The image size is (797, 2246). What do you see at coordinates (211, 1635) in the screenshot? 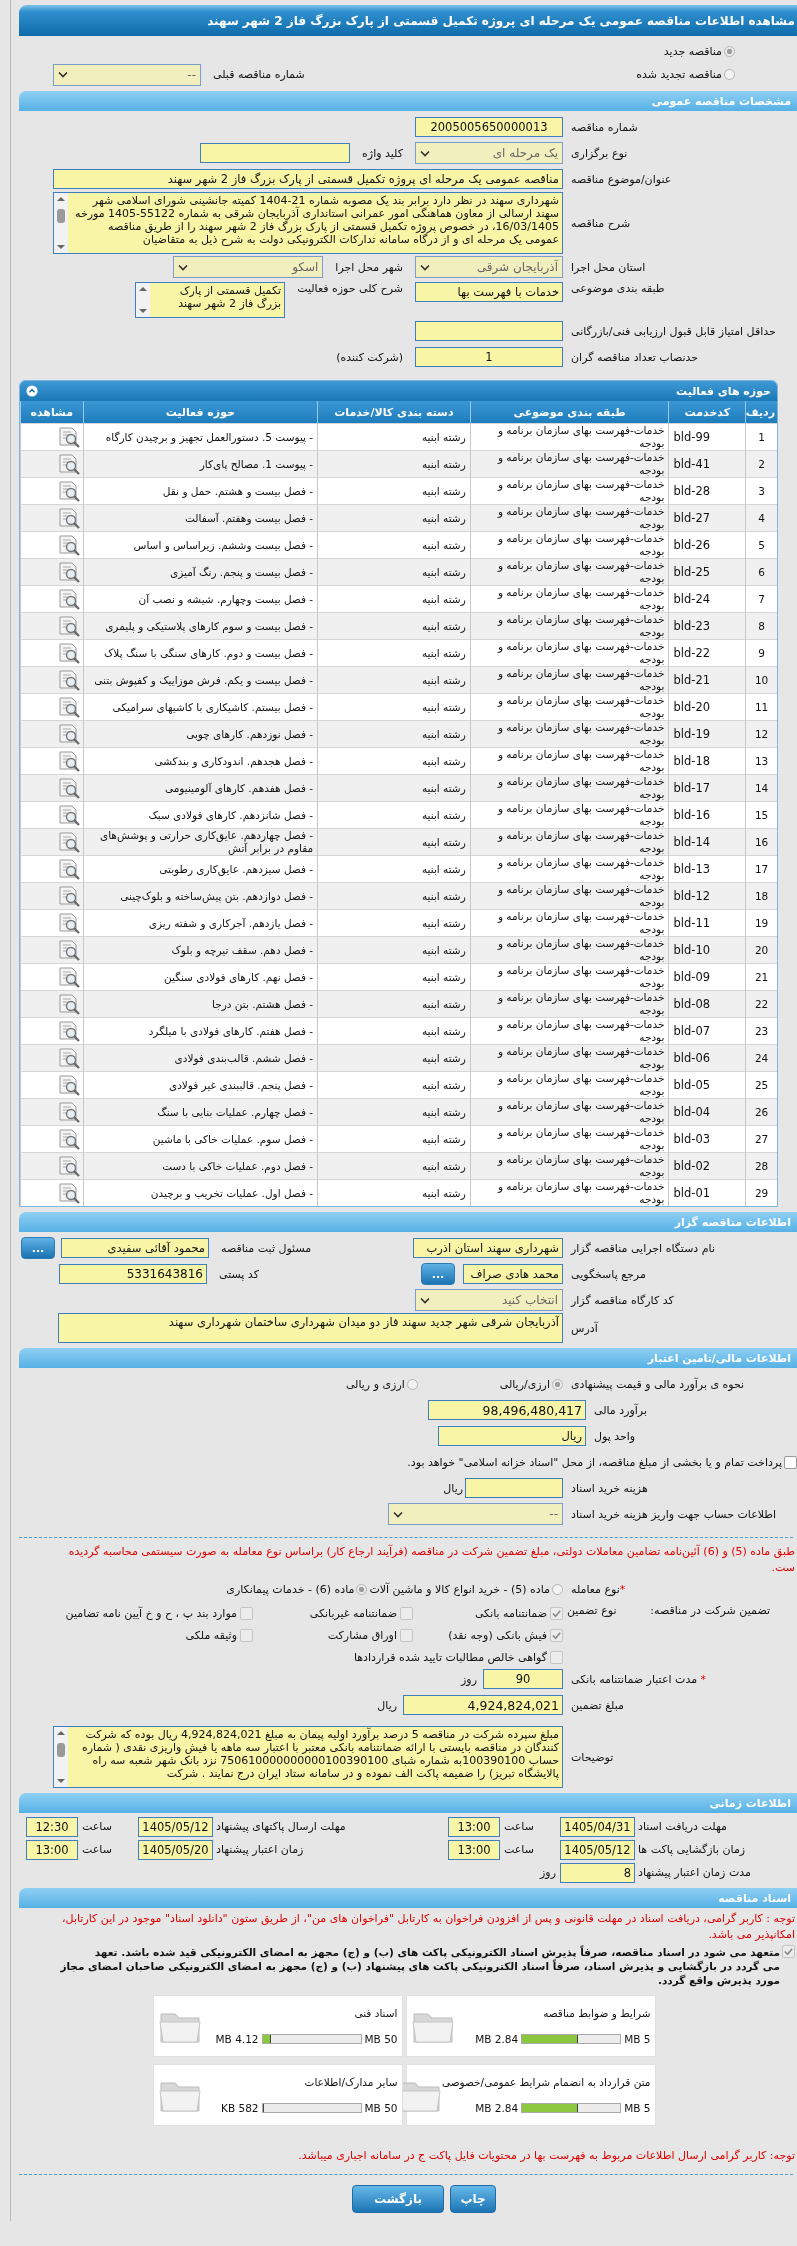
I see `checkbox-label: وثیقه ملکی` at bounding box center [211, 1635].